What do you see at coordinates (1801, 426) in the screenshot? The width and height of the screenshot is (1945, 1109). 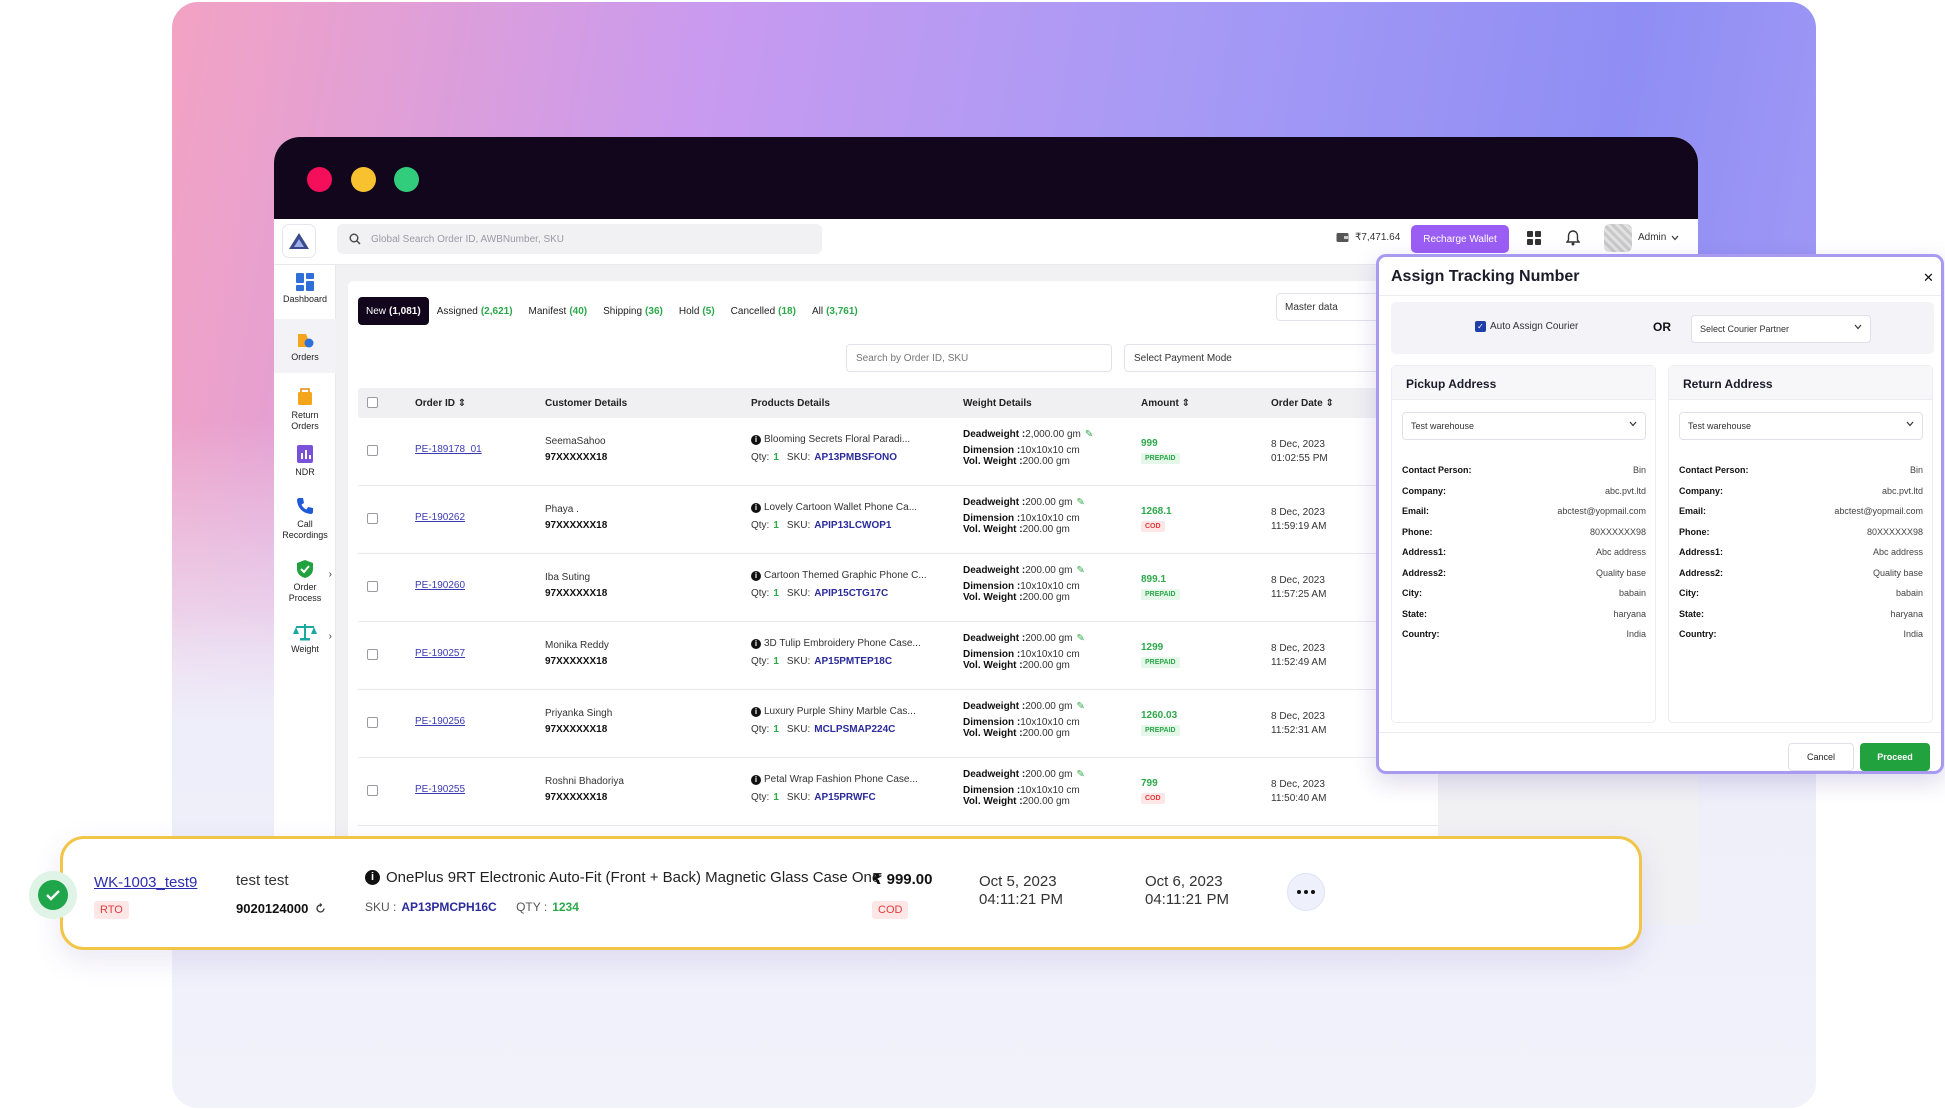 I see `return-warehouse-select: Test warehouse` at bounding box center [1801, 426].